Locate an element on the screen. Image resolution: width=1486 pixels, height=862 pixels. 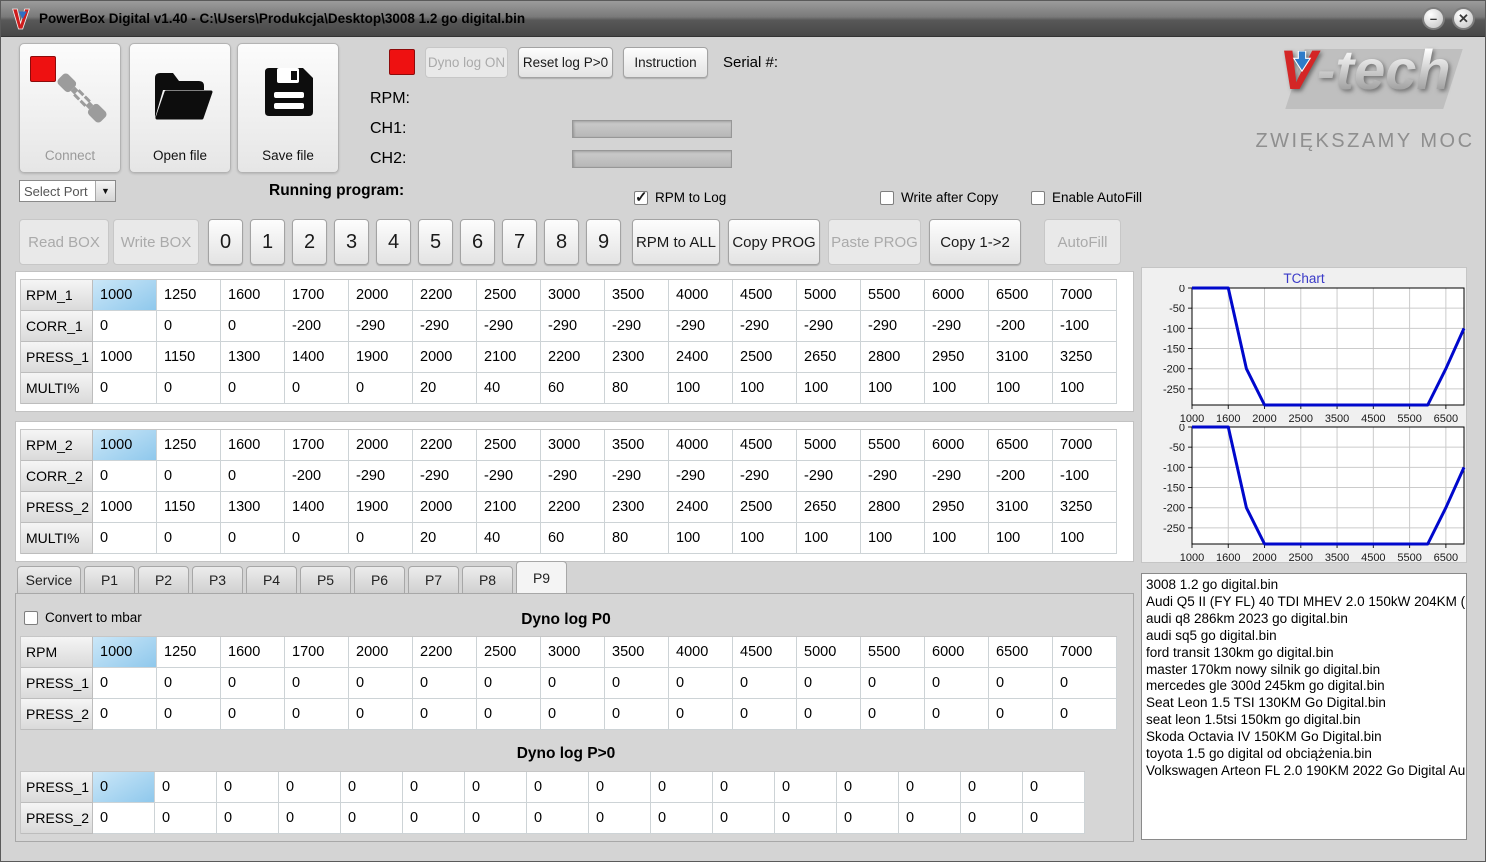
tab-p6: P6 is located at coordinates (379, 579).